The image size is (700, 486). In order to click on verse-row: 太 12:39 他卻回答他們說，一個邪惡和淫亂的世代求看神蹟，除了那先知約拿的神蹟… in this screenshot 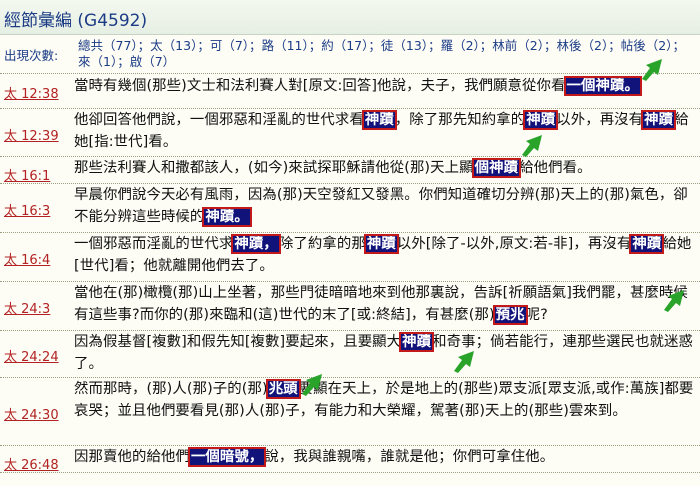, I will do `click(350, 133)`.